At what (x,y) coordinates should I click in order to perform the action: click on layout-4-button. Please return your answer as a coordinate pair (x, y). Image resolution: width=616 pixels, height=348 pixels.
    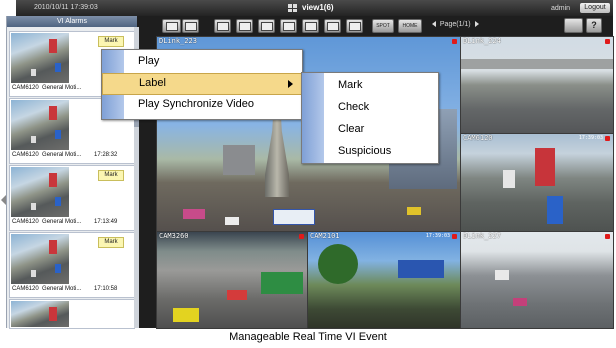
    Looking at the image, I should click on (244, 26).